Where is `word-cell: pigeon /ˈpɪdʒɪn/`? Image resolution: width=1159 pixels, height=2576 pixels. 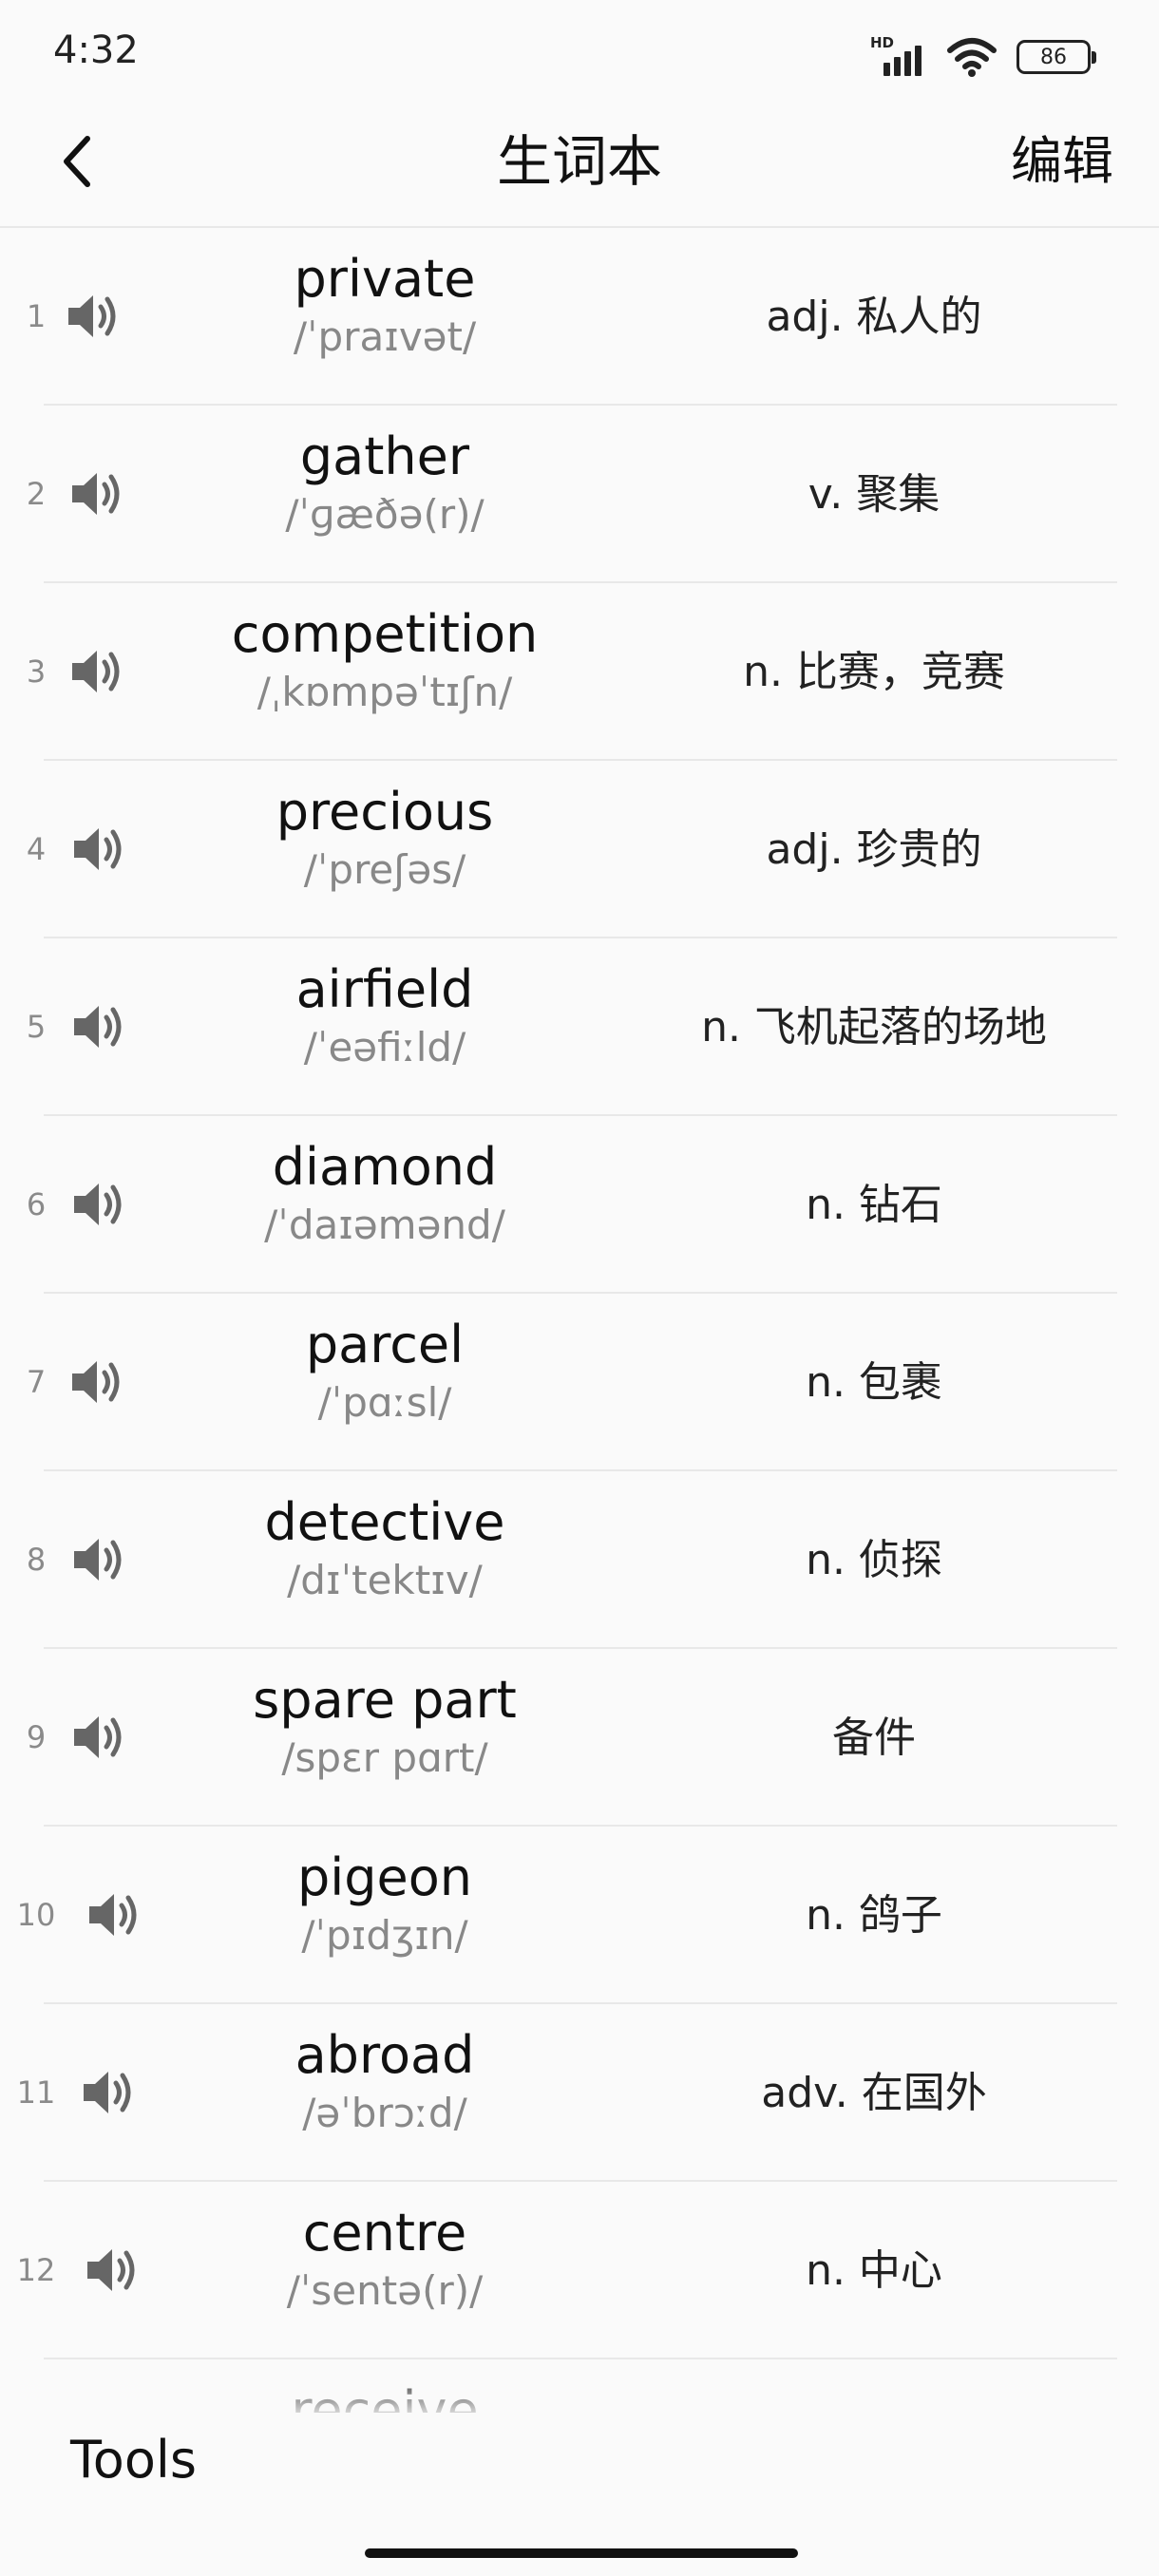
word-cell: pigeon /ˈpɪdʒɪn/ is located at coordinates (385, 1905).